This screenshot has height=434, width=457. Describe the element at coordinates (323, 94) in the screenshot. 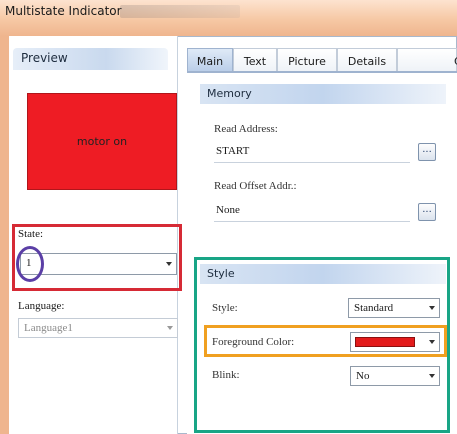

I see `memory-section-header: Memory` at that location.